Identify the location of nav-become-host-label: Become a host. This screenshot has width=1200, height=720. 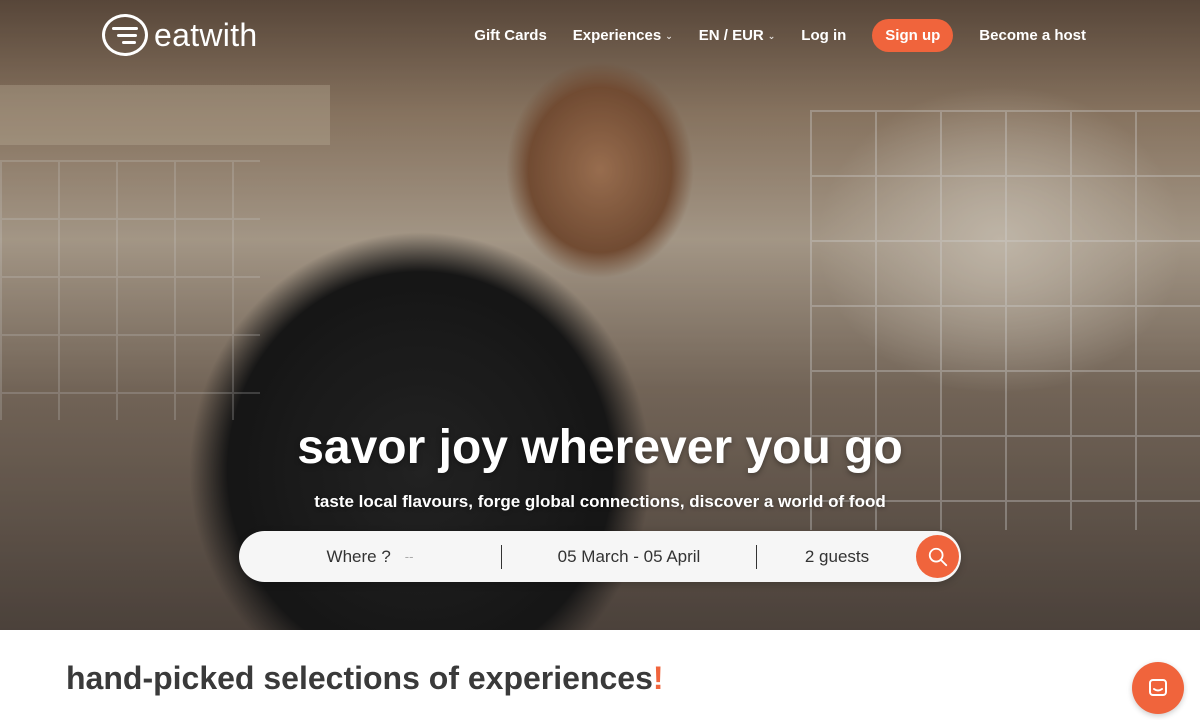
(1032, 35).